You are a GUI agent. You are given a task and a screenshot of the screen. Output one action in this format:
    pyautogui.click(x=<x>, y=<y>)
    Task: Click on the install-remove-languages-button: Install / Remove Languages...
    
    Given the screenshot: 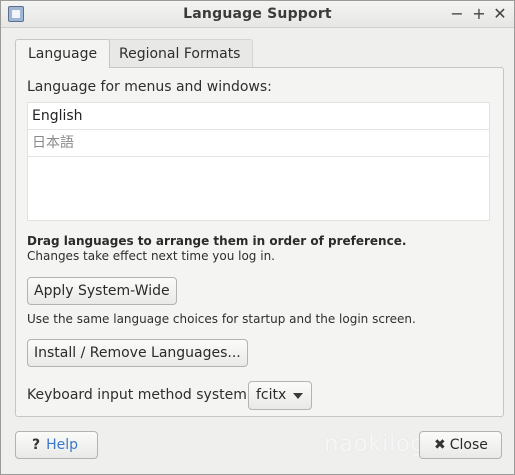 What is the action you would take?
    pyautogui.click(x=137, y=353)
    